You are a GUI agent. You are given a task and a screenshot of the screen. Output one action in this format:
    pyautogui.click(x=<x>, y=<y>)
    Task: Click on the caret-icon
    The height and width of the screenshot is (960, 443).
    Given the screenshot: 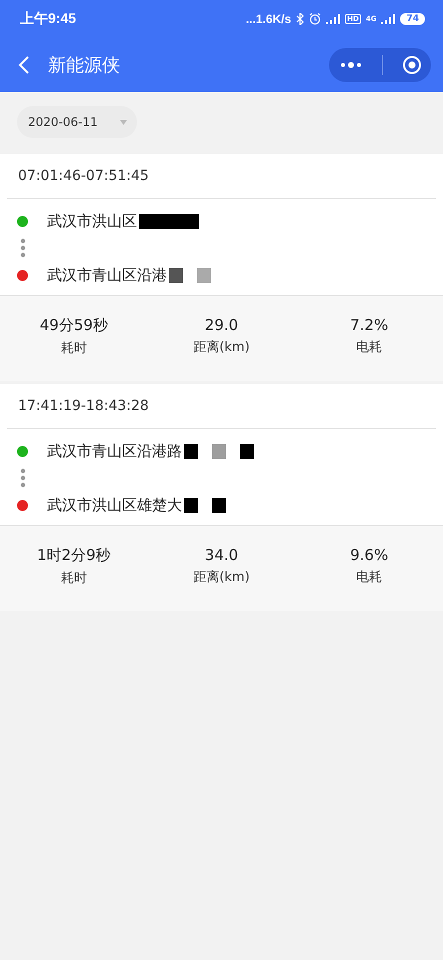 What is the action you would take?
    pyautogui.click(x=123, y=122)
    